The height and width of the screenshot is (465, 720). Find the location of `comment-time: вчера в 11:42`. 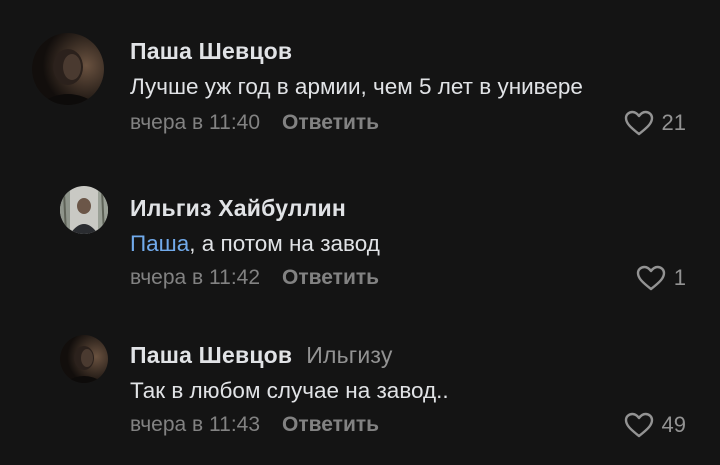

comment-time: вчера в 11:42 is located at coordinates (195, 277).